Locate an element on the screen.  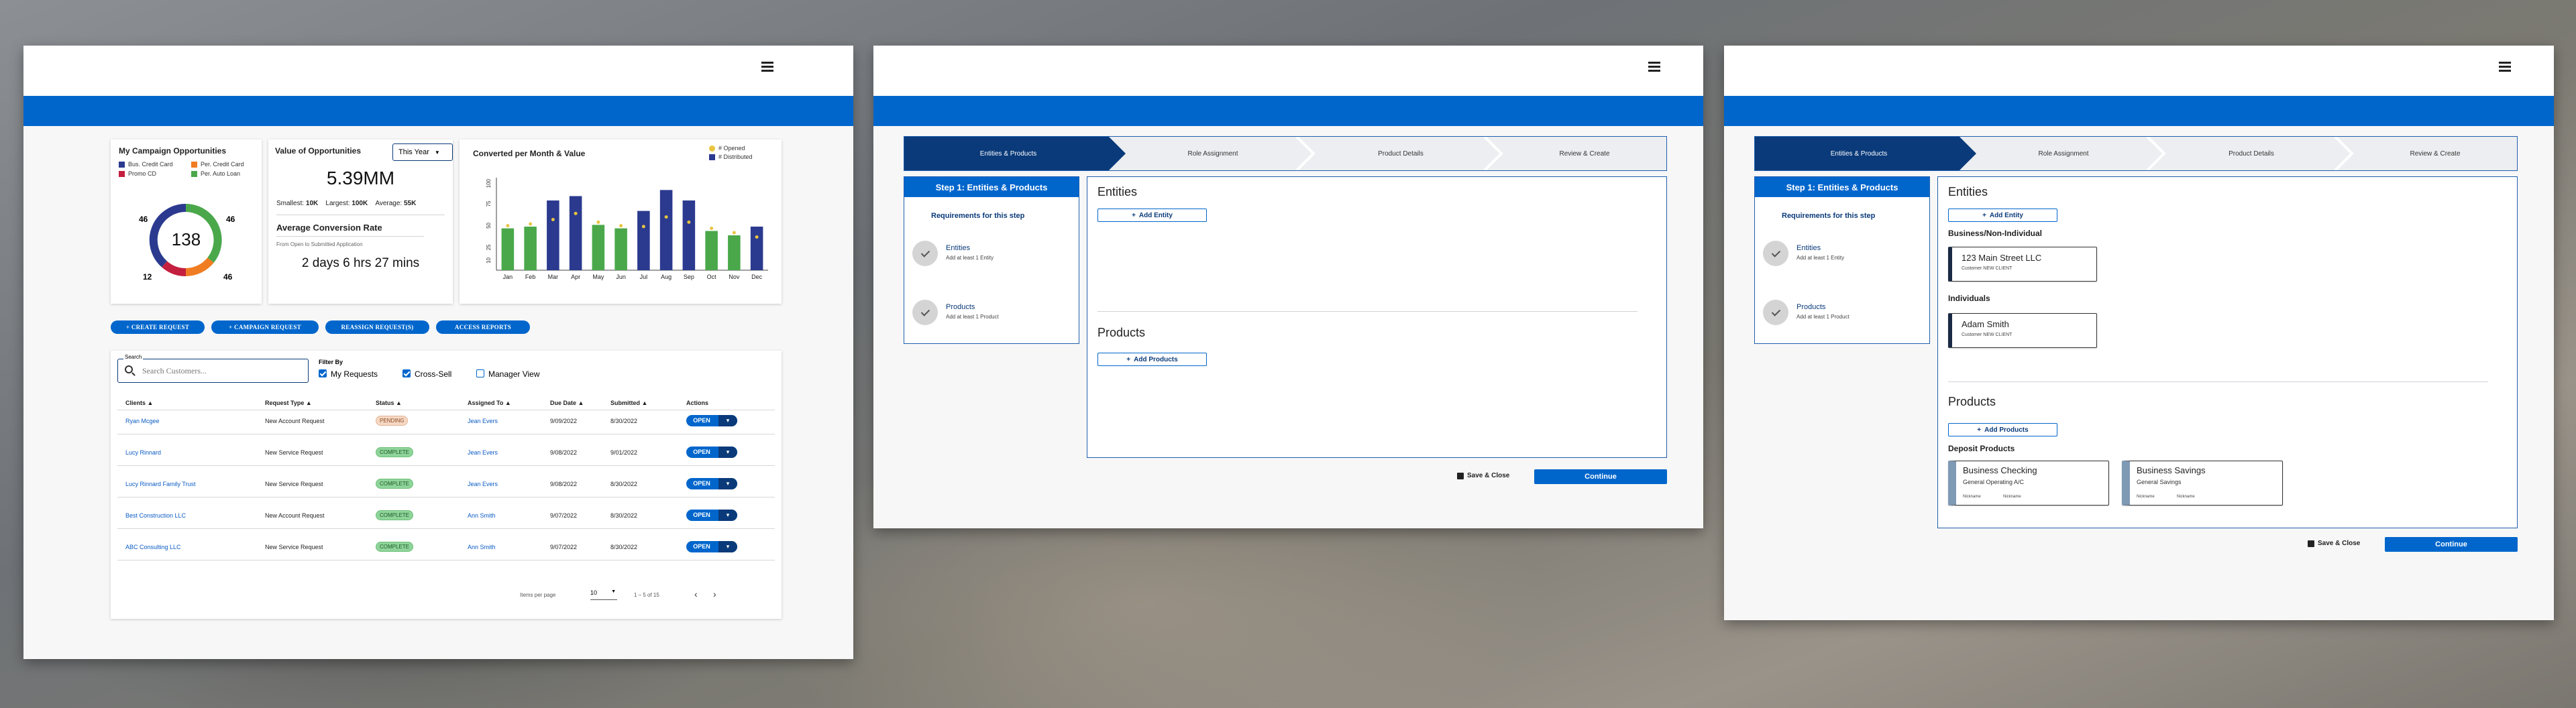
create-request-button: + CREATE REQUEST is located at coordinates (158, 327).